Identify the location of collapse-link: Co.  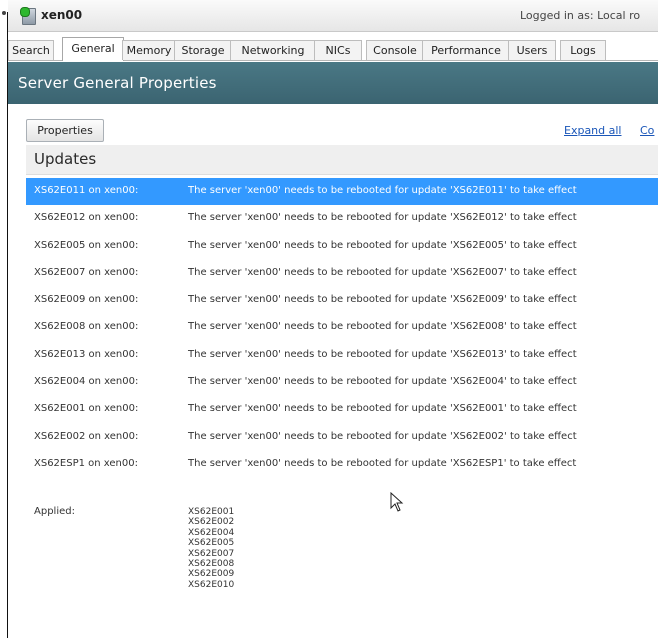
(647, 130).